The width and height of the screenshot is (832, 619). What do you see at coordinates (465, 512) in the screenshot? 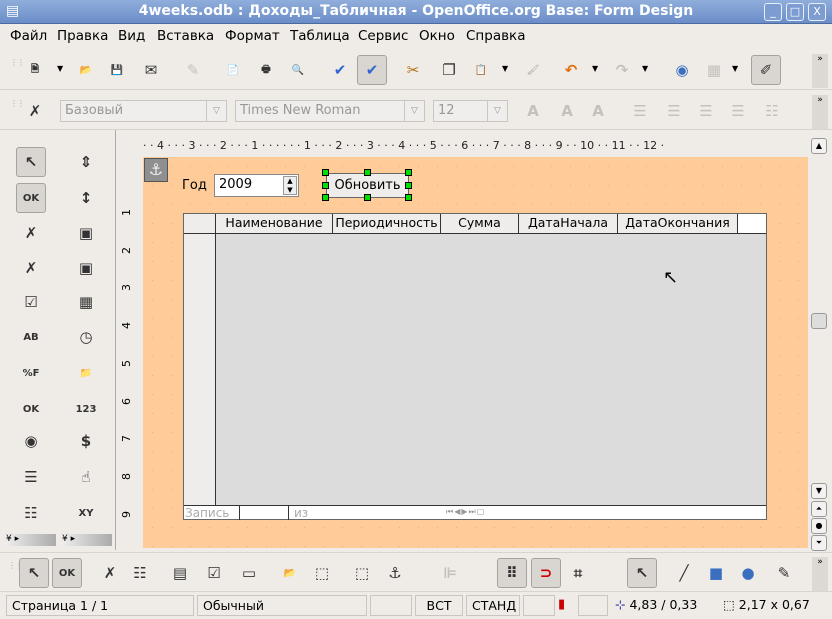
I see `record-nav-buttons-icon: ⏮◀▶⏭▢` at bounding box center [465, 512].